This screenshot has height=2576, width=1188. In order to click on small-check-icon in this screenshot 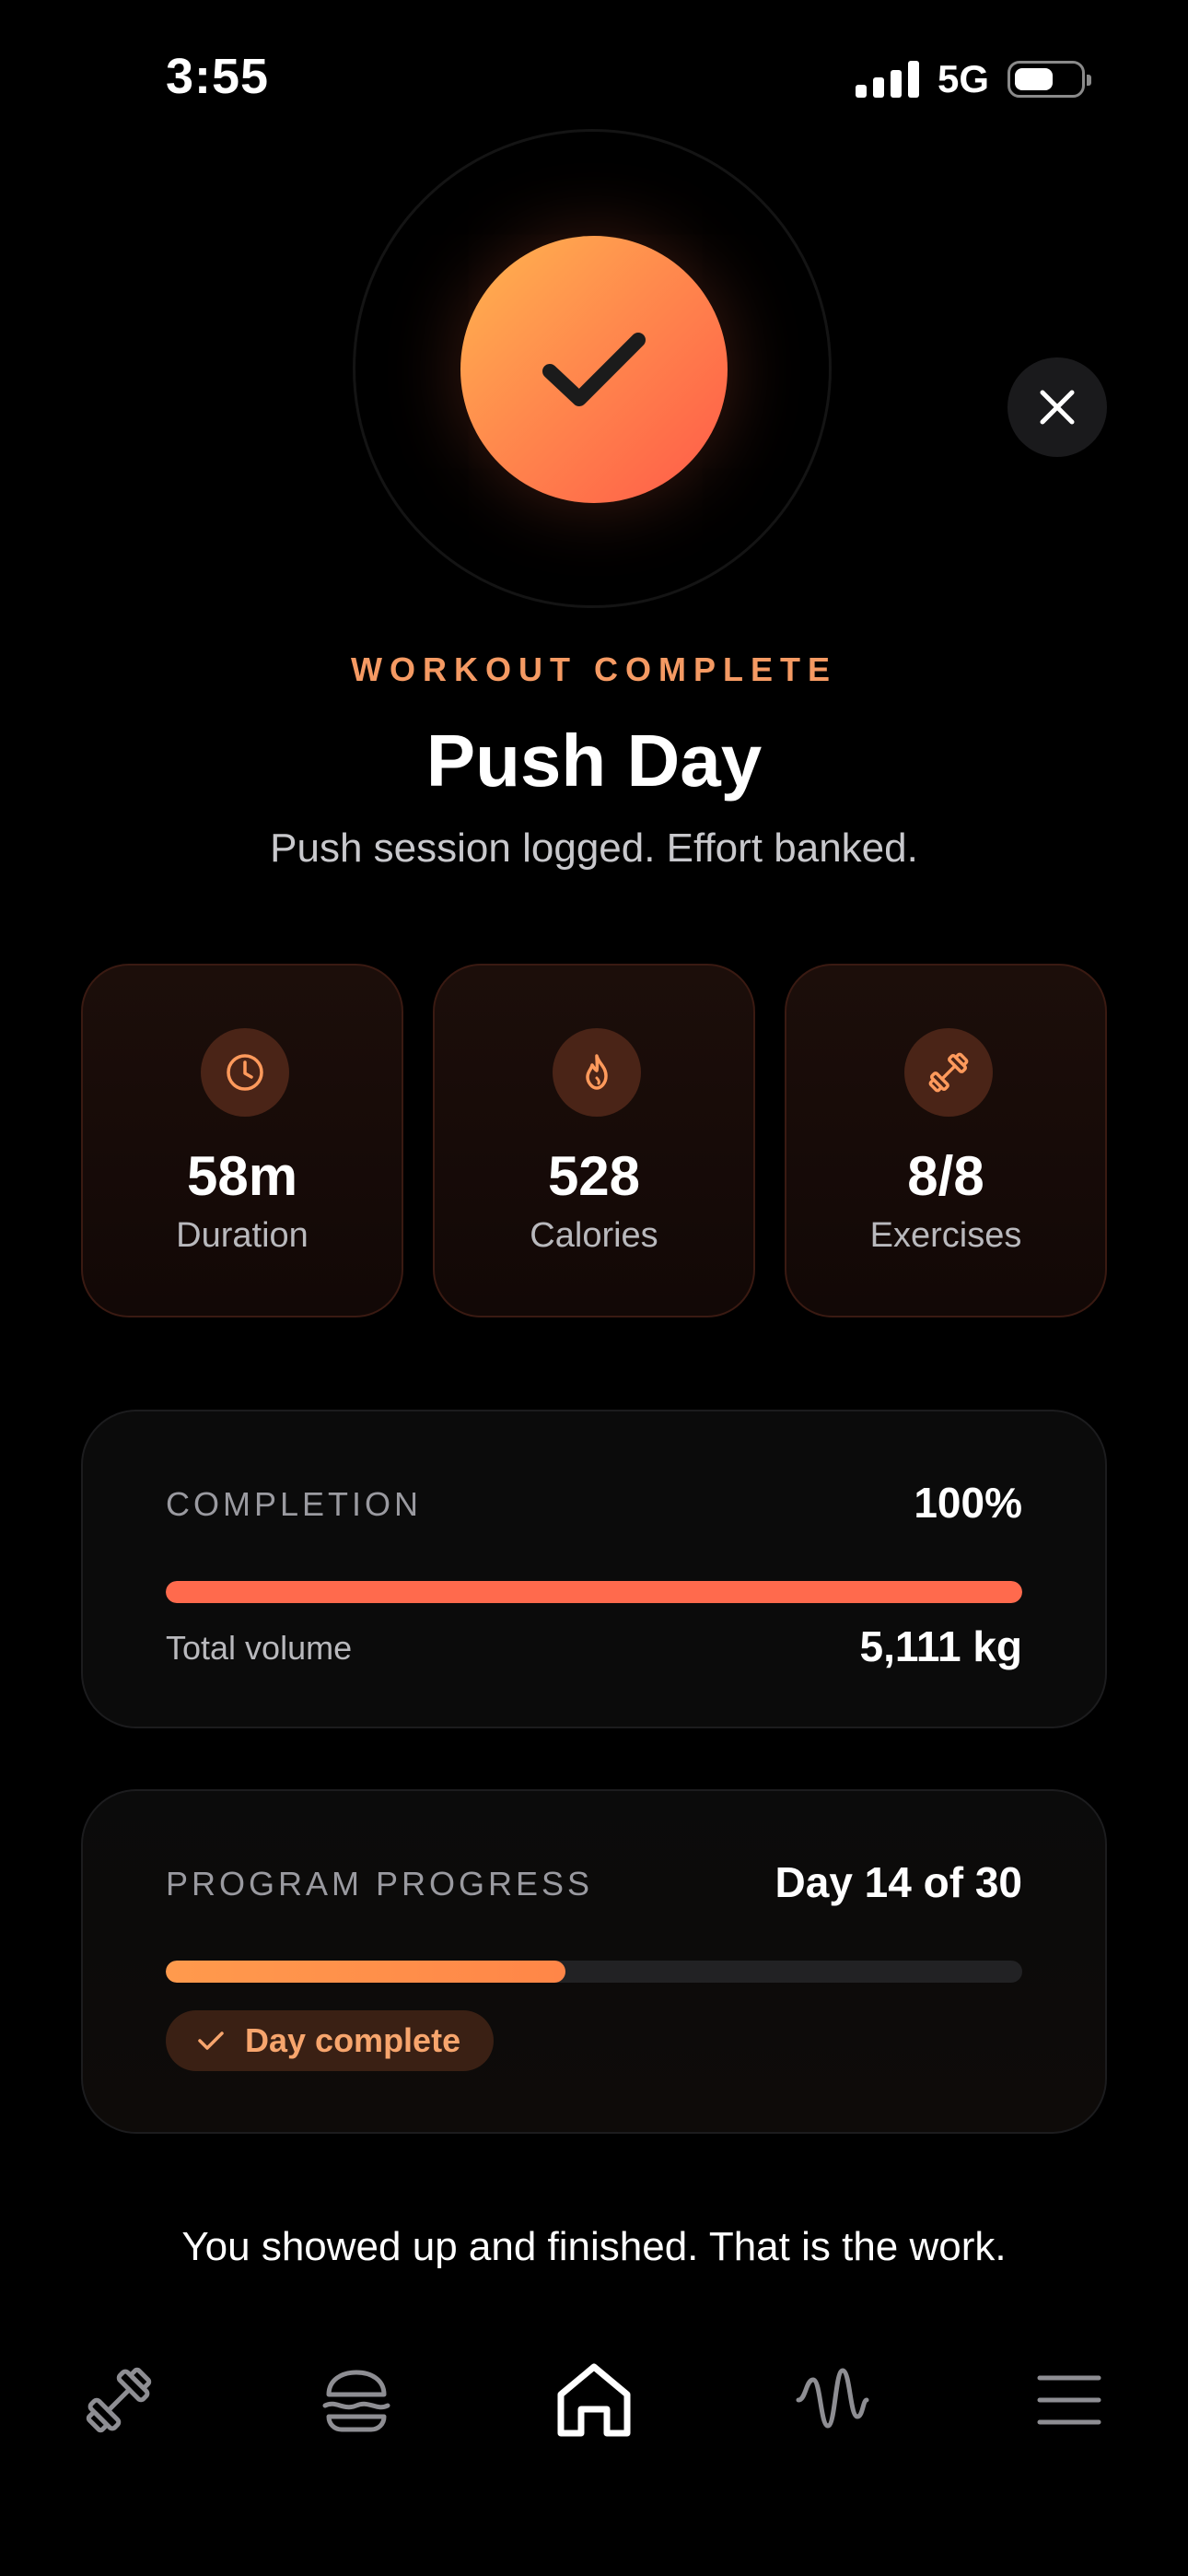, I will do `click(211, 2041)`.